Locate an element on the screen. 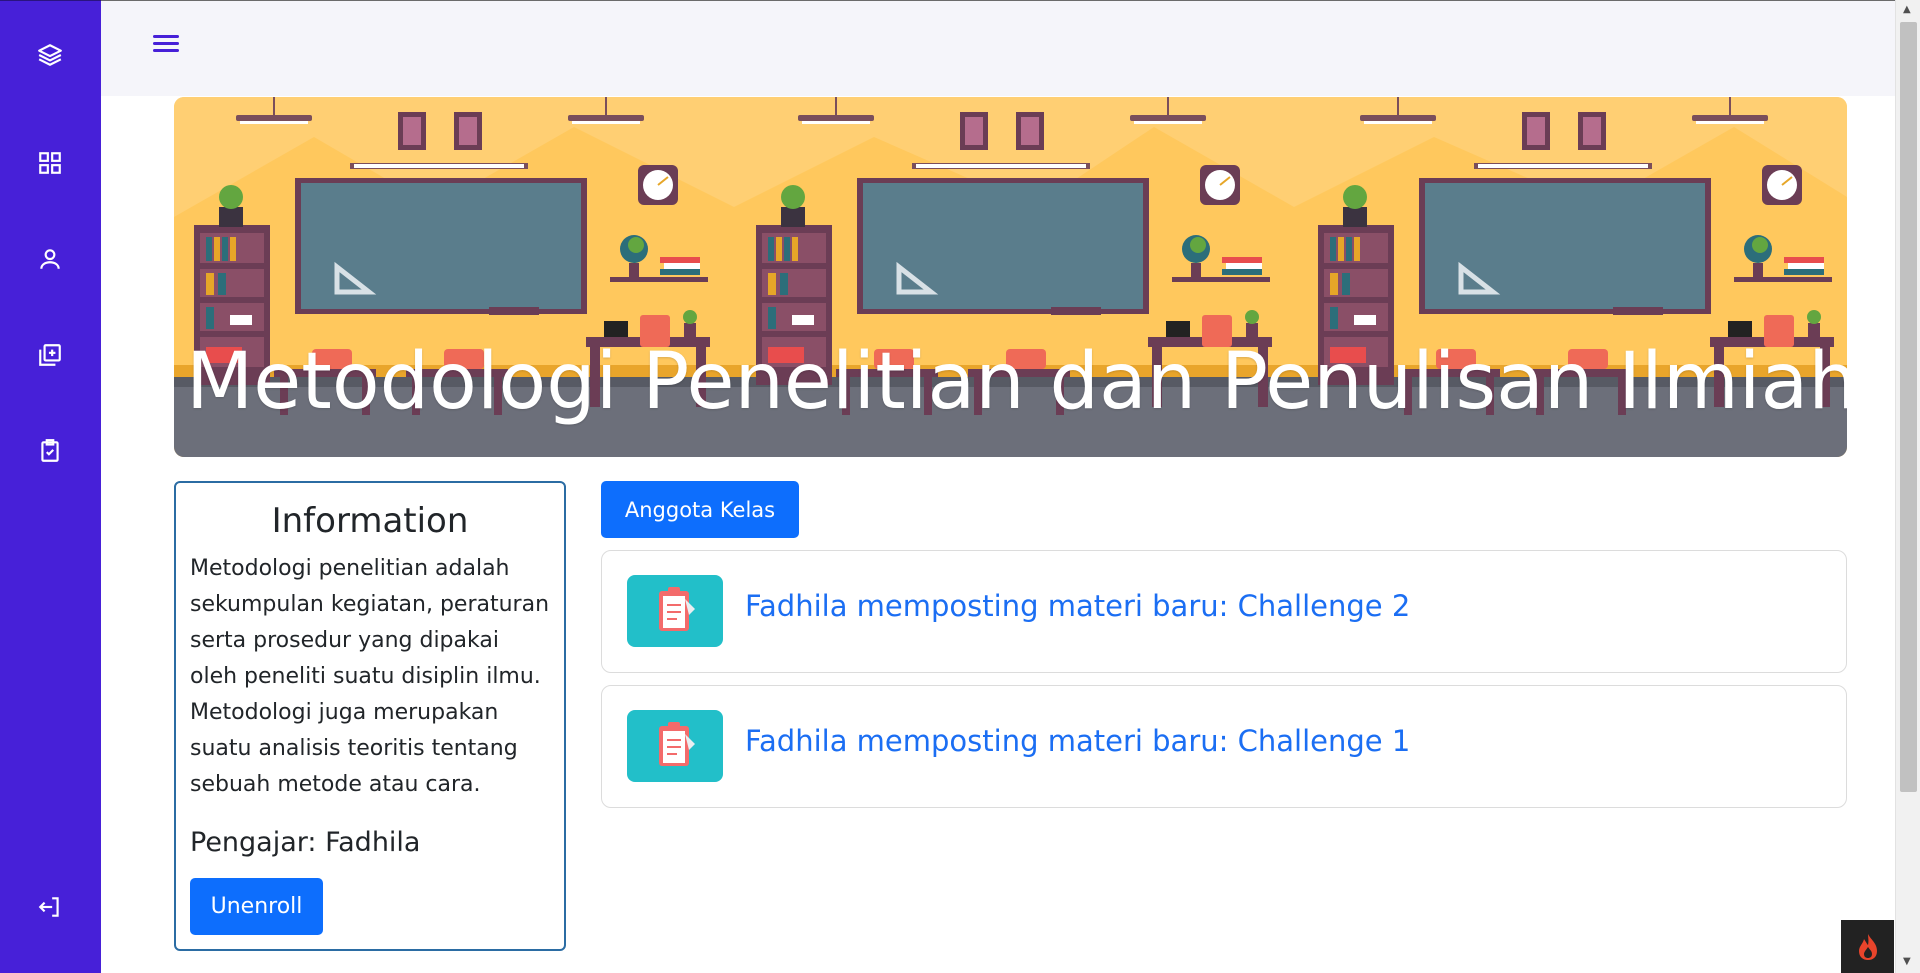 This screenshot has width=1920, height=973. user-icon is located at coordinates (50, 259).